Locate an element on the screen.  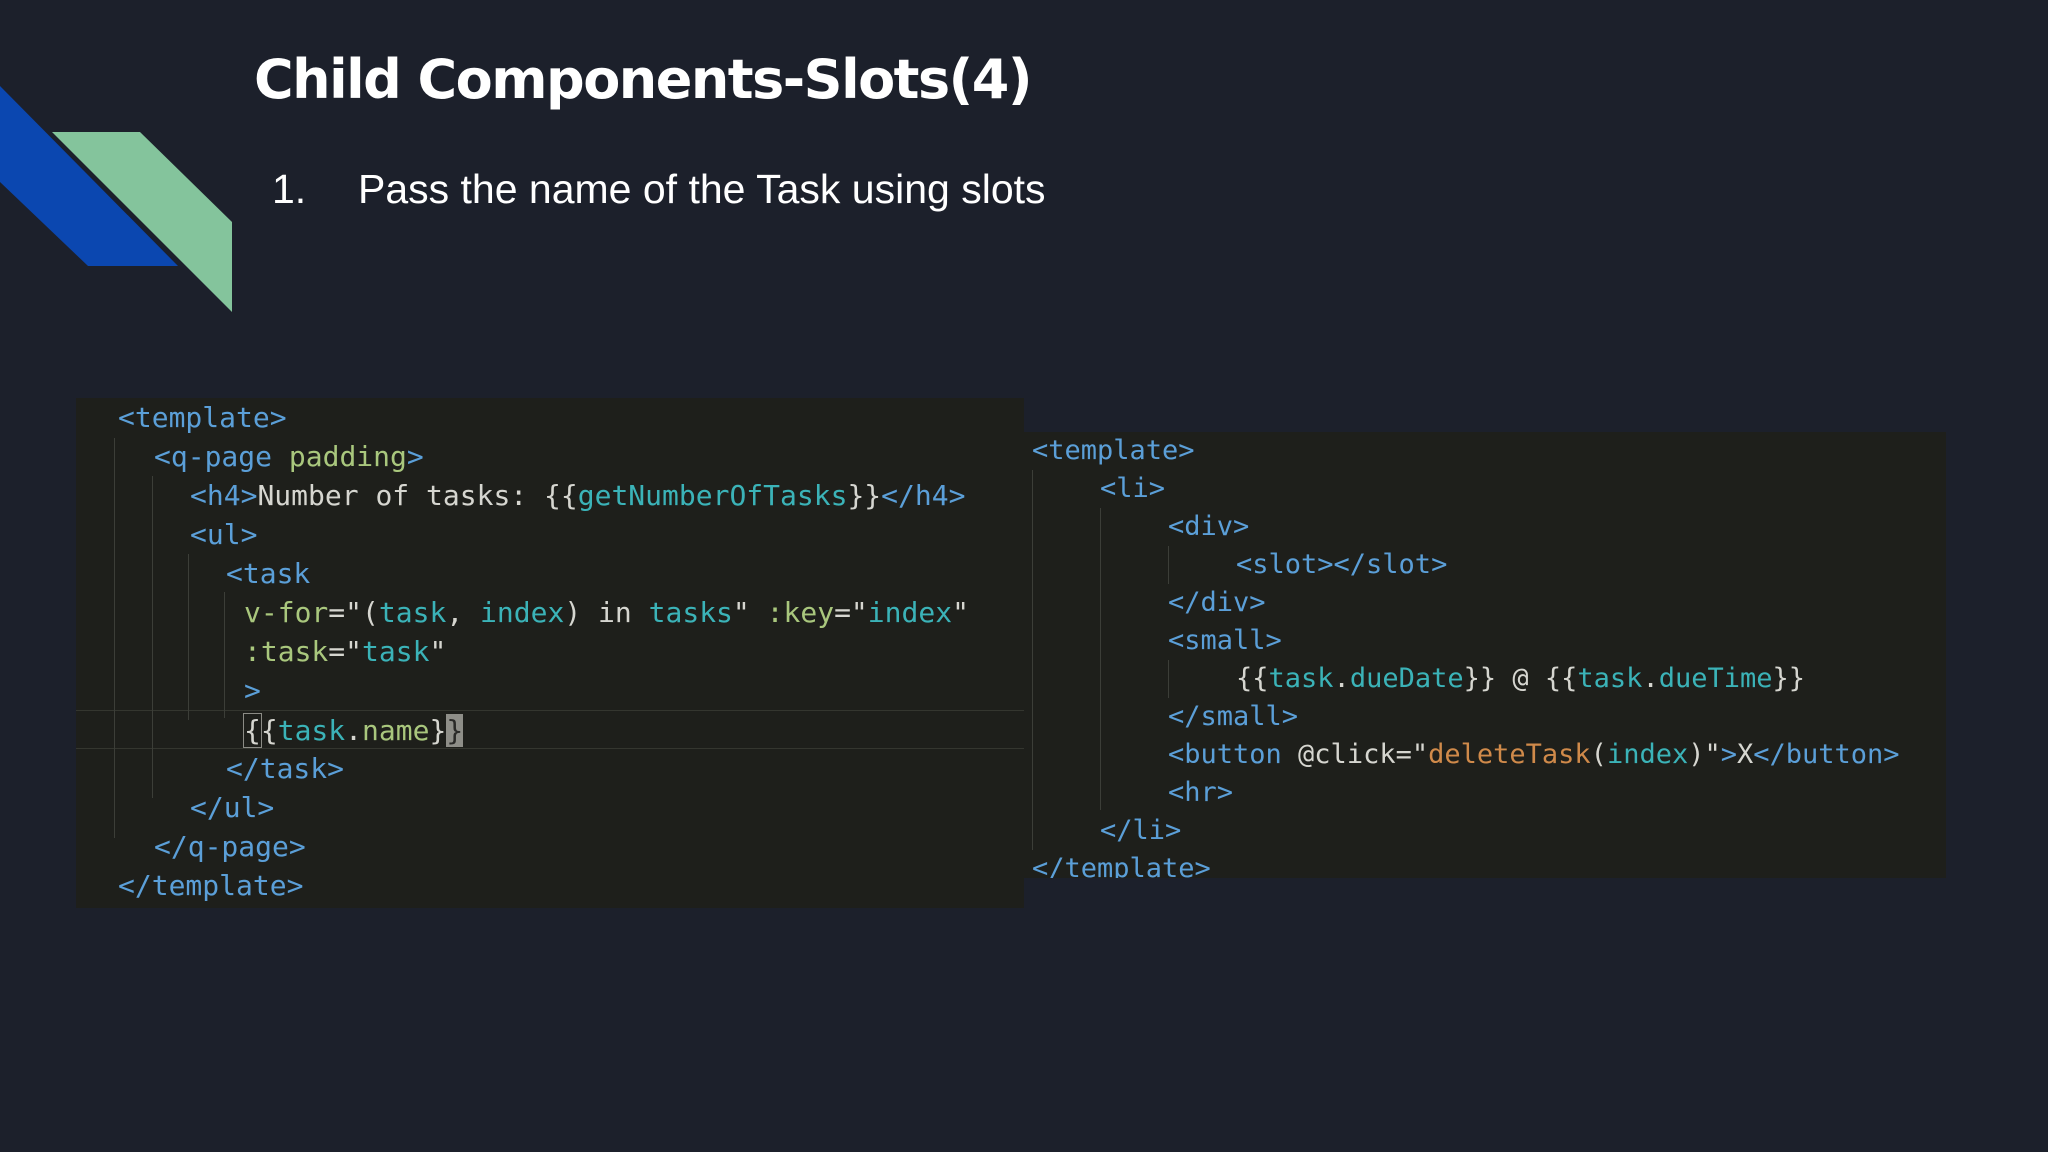
code-token: v-for is located at coordinates (286, 612).